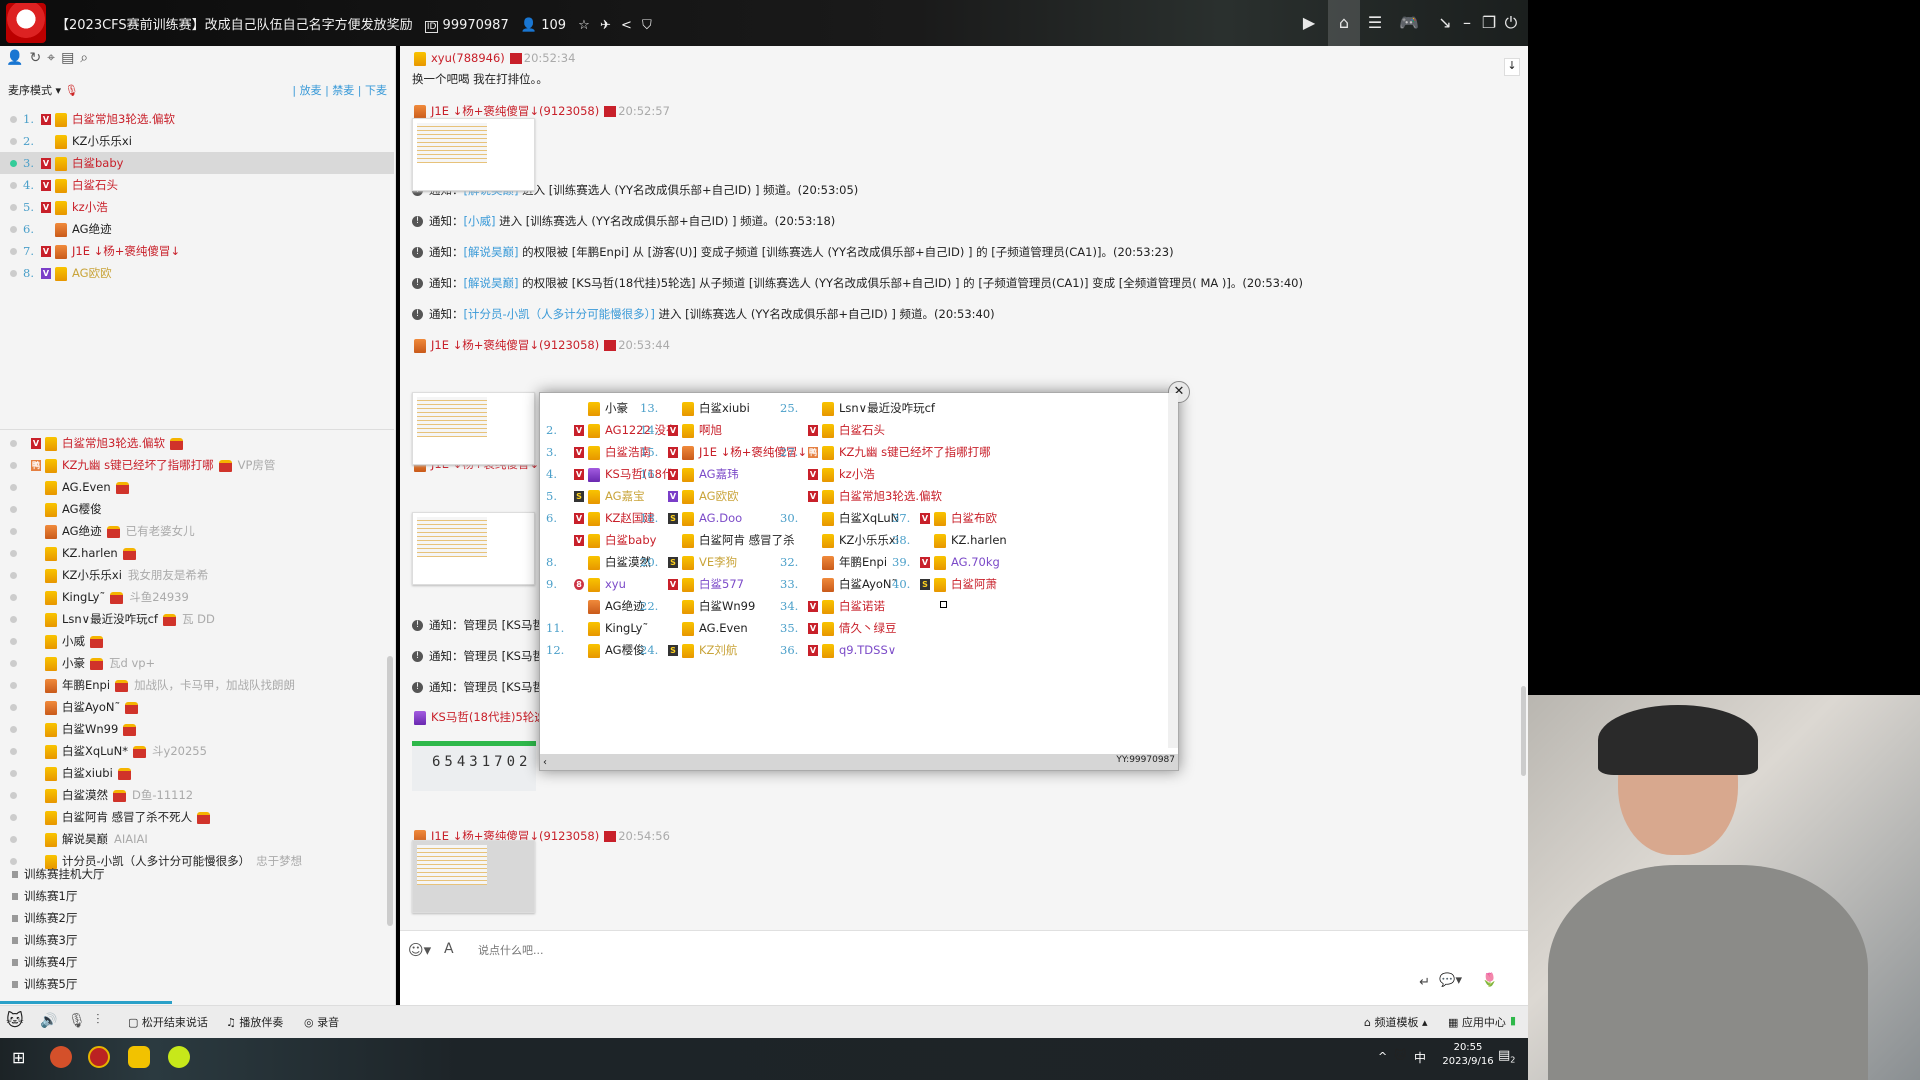 Image resolution: width=1920 pixels, height=1080 pixels. What do you see at coordinates (197, 663) in the screenshot?
I see `member-item: 小豪 瓦d vp+` at bounding box center [197, 663].